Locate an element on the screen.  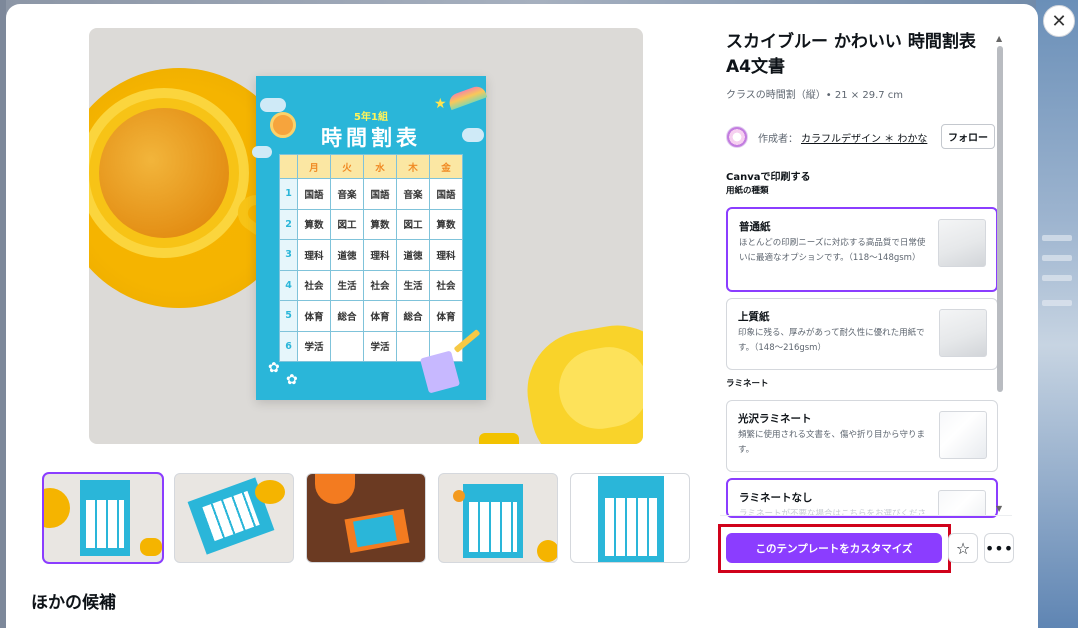
day-header: 木 is located at coordinates (413, 166).